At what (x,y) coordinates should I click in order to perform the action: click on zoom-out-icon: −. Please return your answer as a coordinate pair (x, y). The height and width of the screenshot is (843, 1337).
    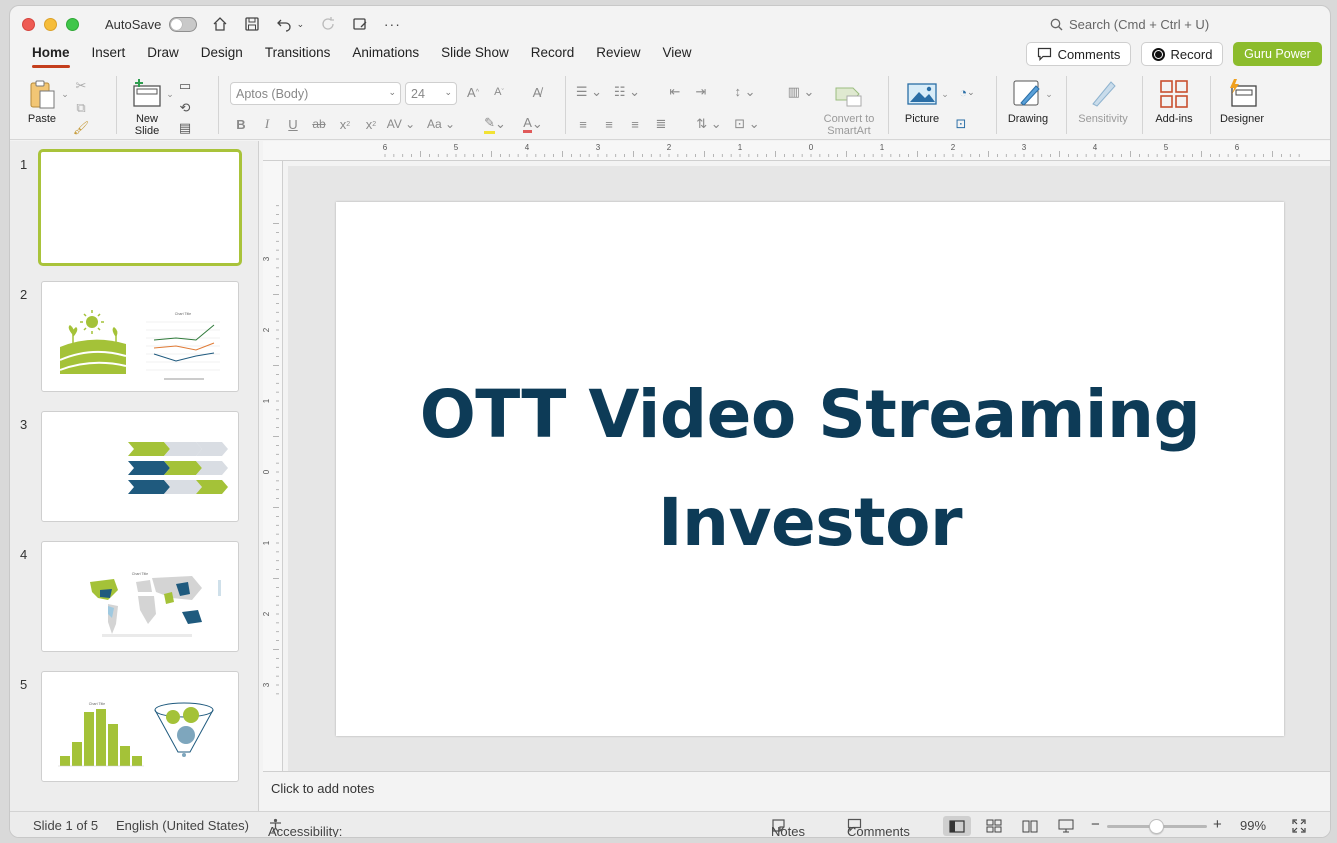
    Looking at the image, I should click on (1095, 824).